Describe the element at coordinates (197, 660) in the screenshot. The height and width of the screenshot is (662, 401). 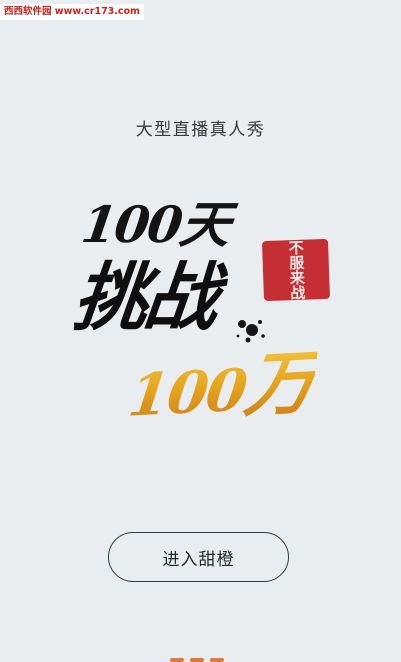
I see `bottom-decoration-icon` at that location.